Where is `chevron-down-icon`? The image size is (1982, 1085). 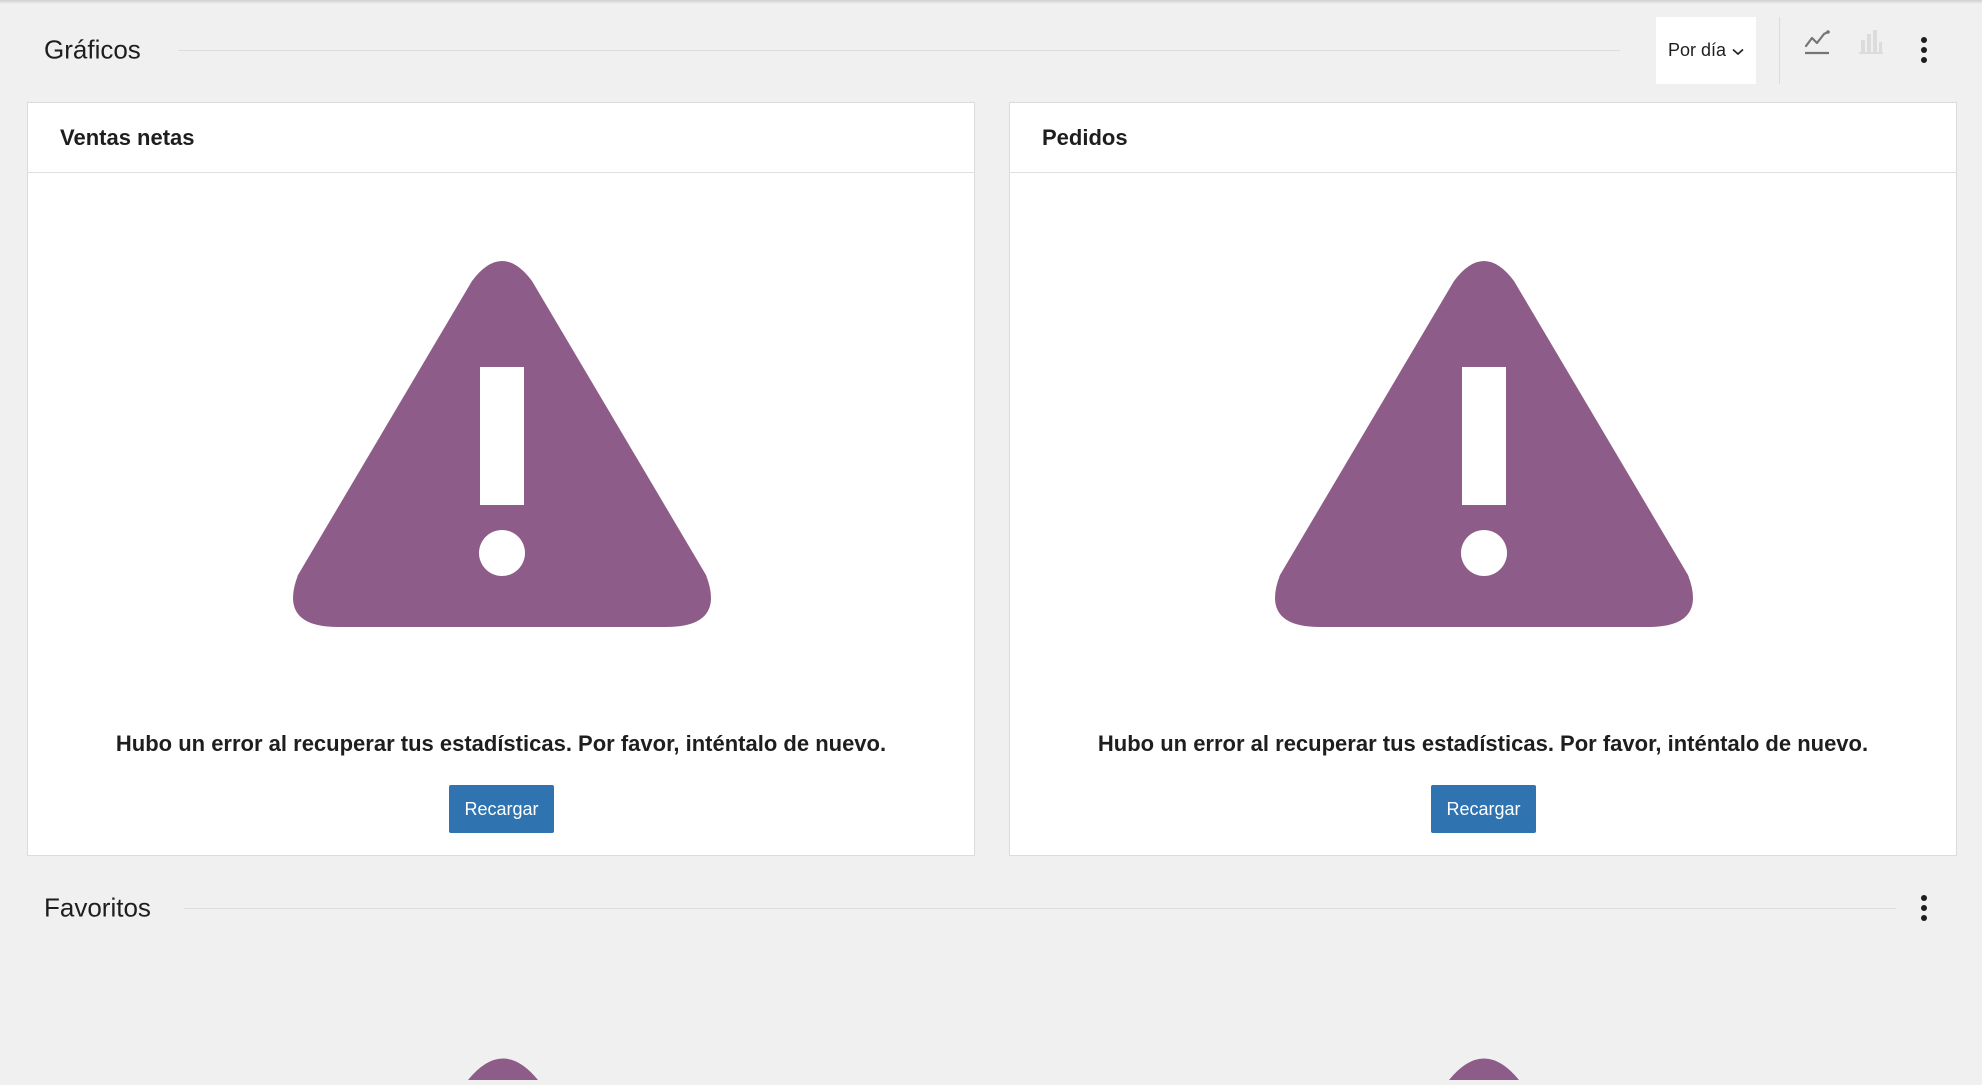
chevron-down-icon is located at coordinates (1738, 50).